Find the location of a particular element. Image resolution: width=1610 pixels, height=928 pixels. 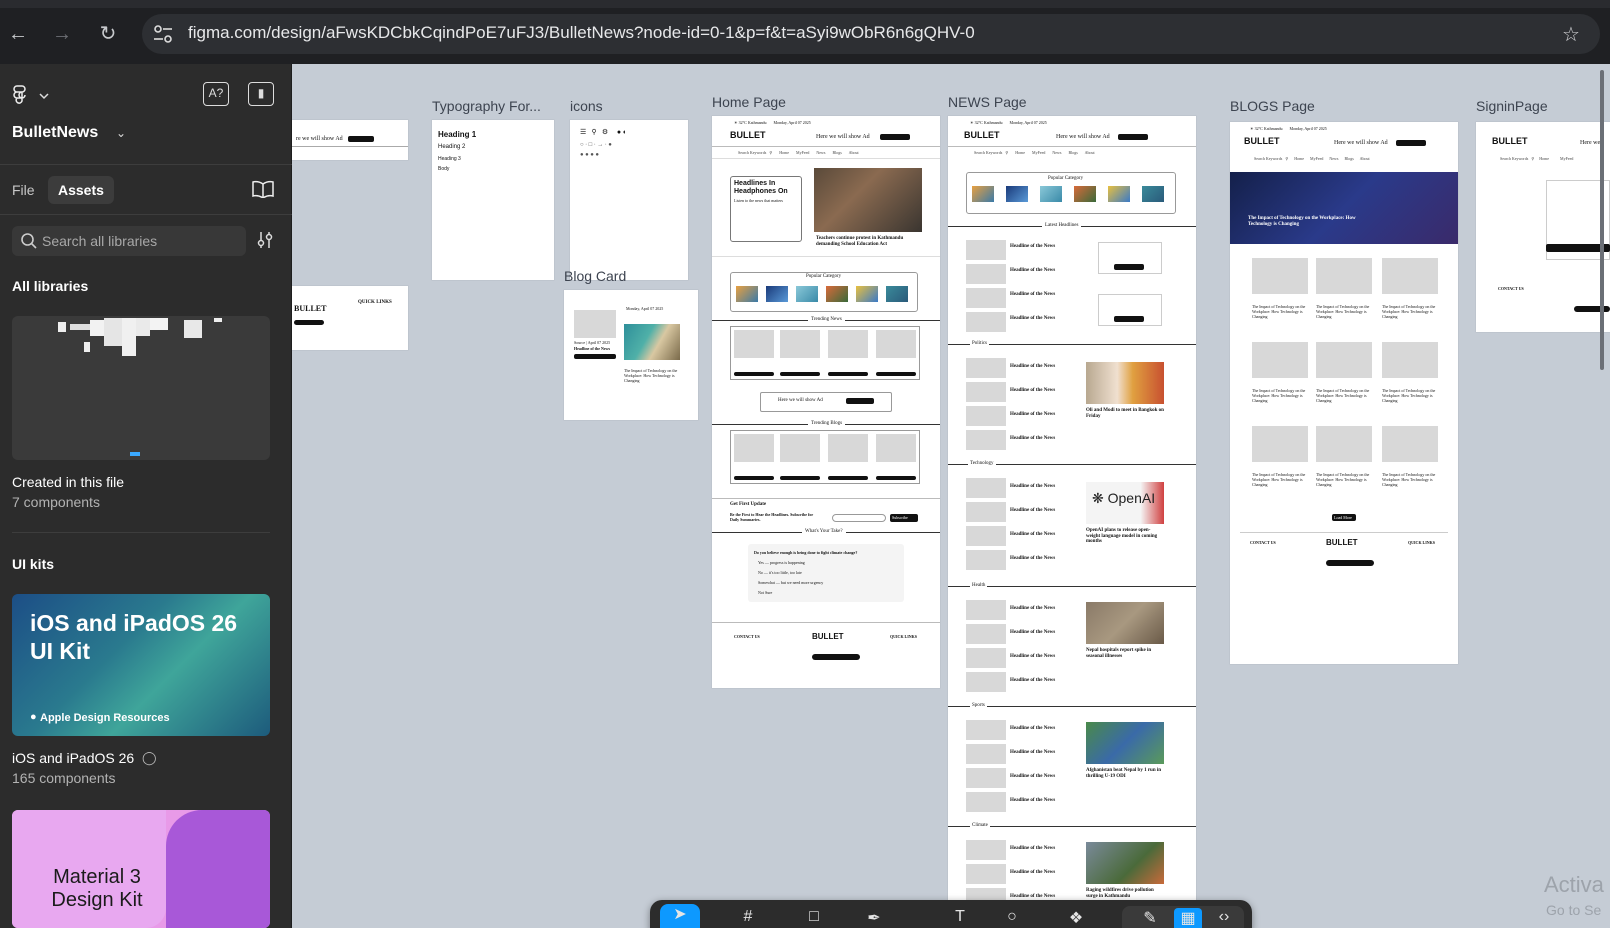

sidebar-toggle-icon: ▮ is located at coordinates (261, 94).